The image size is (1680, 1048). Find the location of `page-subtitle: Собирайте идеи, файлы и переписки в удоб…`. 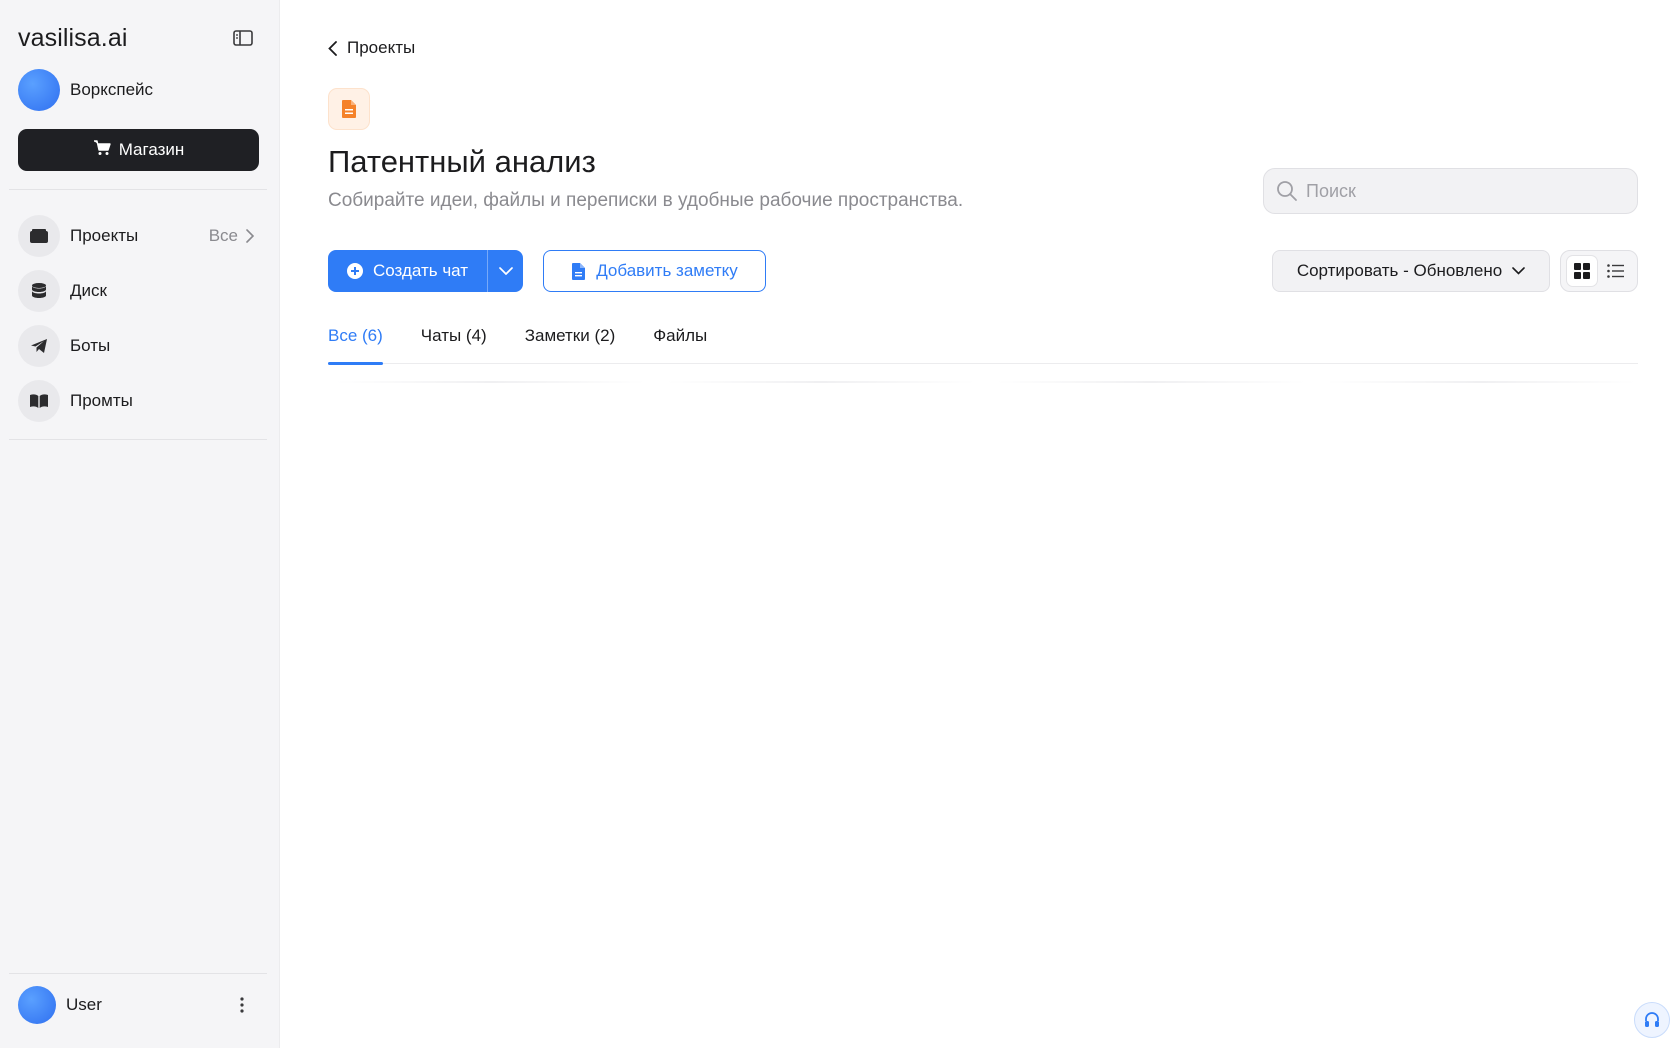

page-subtitle: Собирайте идеи, файлы и переписки в удоб… is located at coordinates (646, 200).